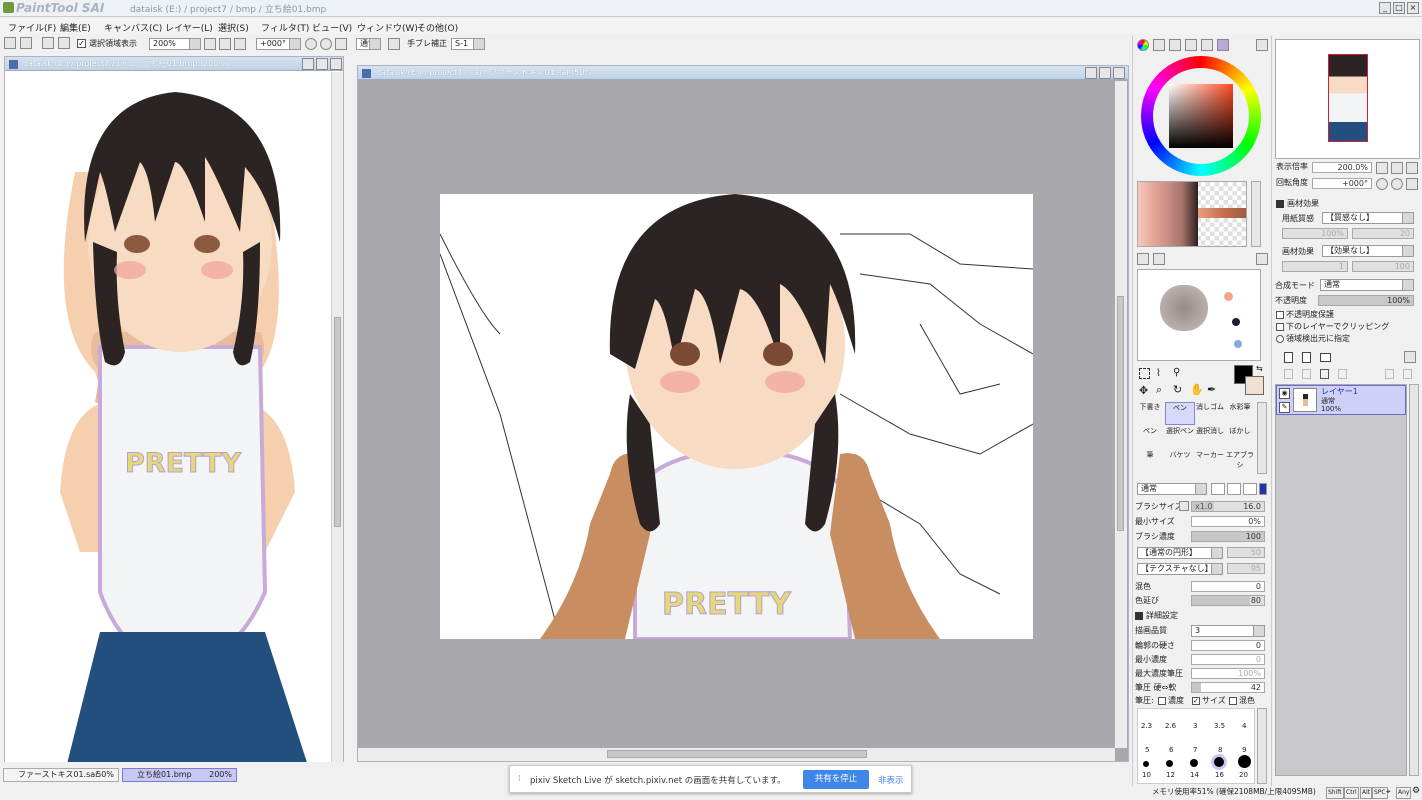 The width and height of the screenshot is (1422, 800). What do you see at coordinates (1180, 461) in the screenshot?
I see `tool-bucket: バケツ` at bounding box center [1180, 461].